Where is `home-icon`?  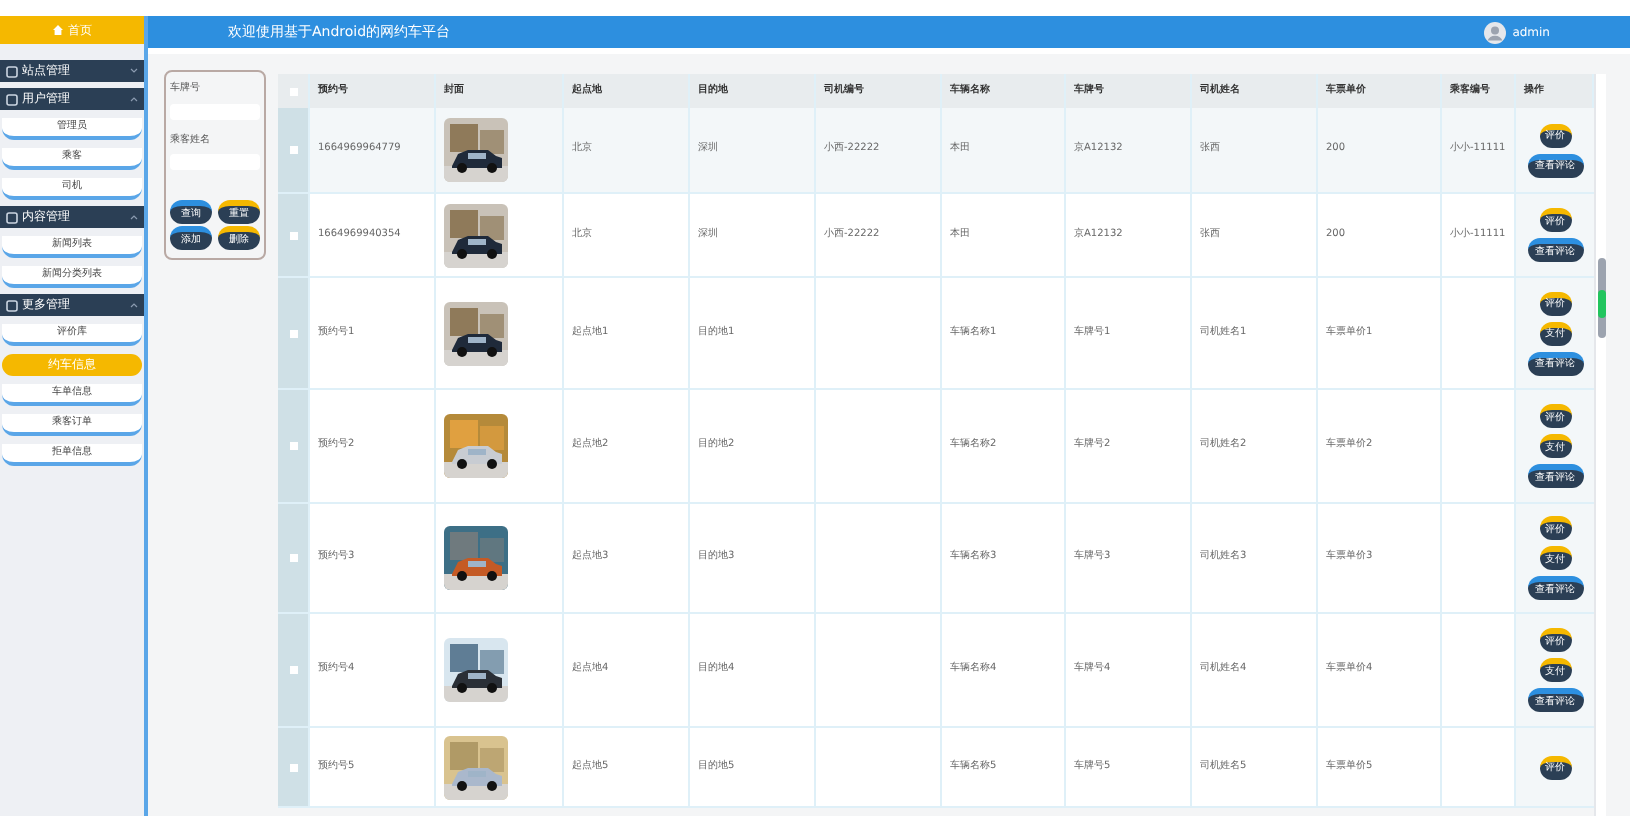 home-icon is located at coordinates (58, 30).